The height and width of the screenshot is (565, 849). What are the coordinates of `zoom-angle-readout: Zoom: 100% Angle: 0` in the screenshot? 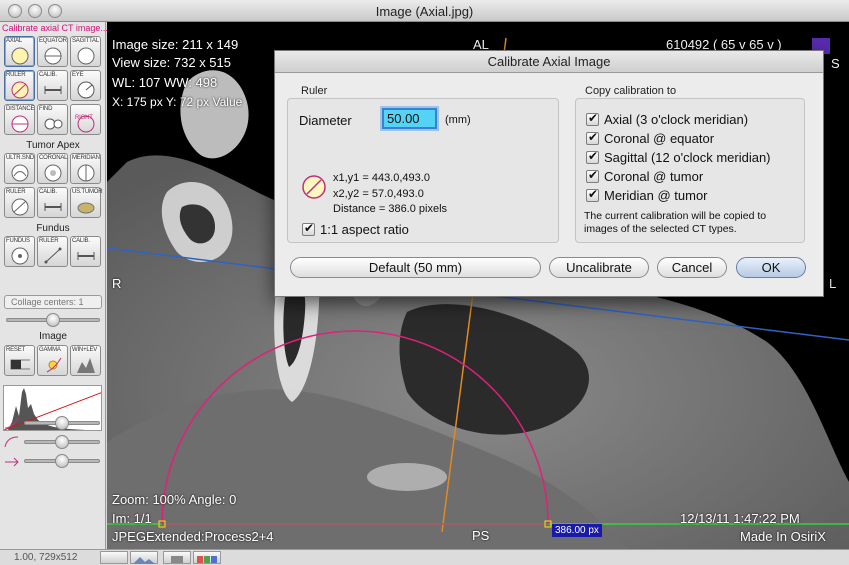 It's located at (174, 499).